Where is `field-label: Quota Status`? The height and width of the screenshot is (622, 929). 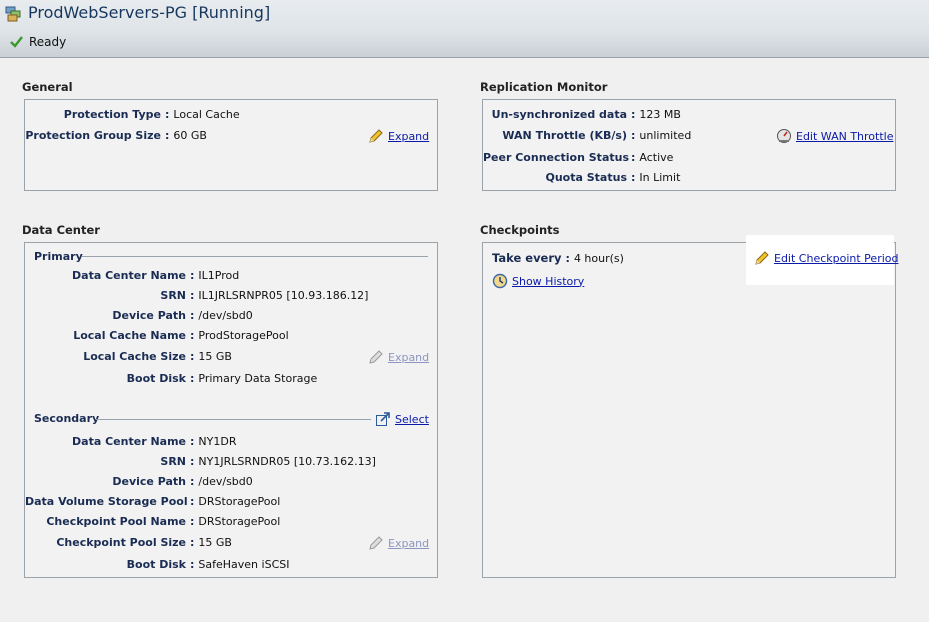 field-label: Quota Status is located at coordinates (586, 177).